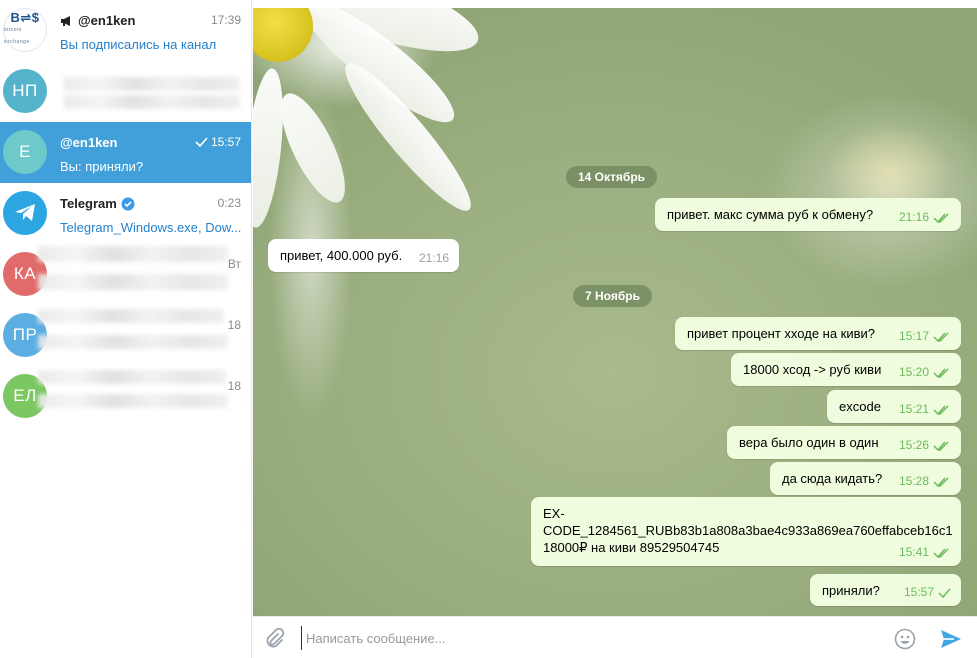 This screenshot has height=658, width=977. I want to click on dialog-item-el: ЕЛ 18, so click(125, 396).